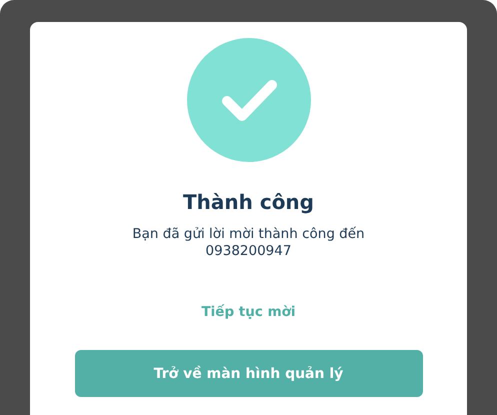  Describe the element at coordinates (248, 202) in the screenshot. I see `dialog-title: Thành công` at that location.